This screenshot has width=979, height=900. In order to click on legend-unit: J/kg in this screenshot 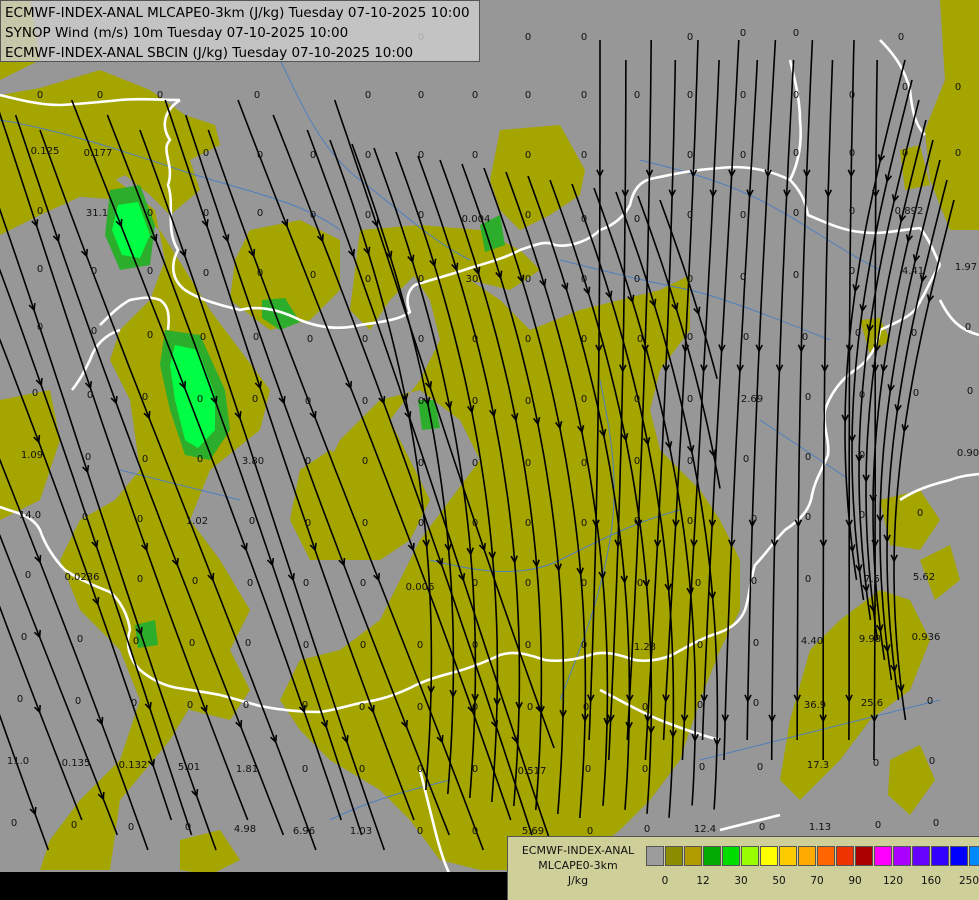, I will do `click(578, 880)`.